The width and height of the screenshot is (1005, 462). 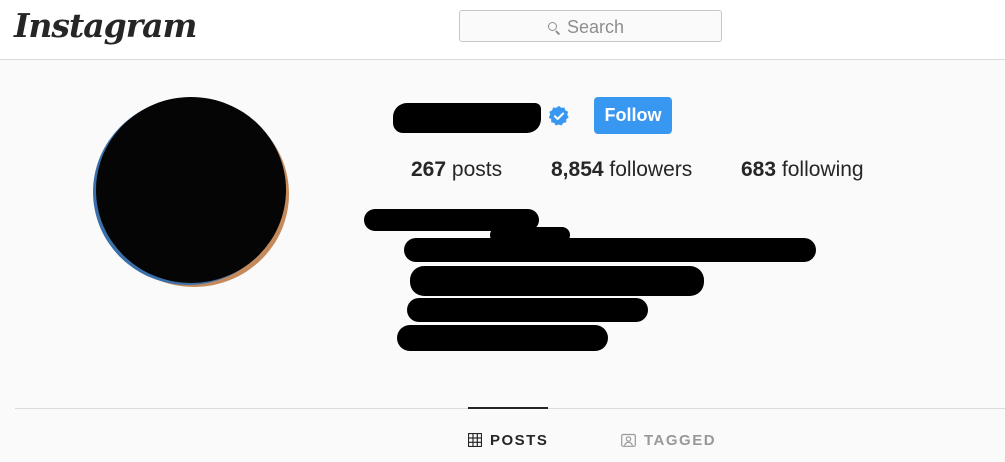 What do you see at coordinates (191, 190) in the screenshot?
I see `profile-avatar` at bounding box center [191, 190].